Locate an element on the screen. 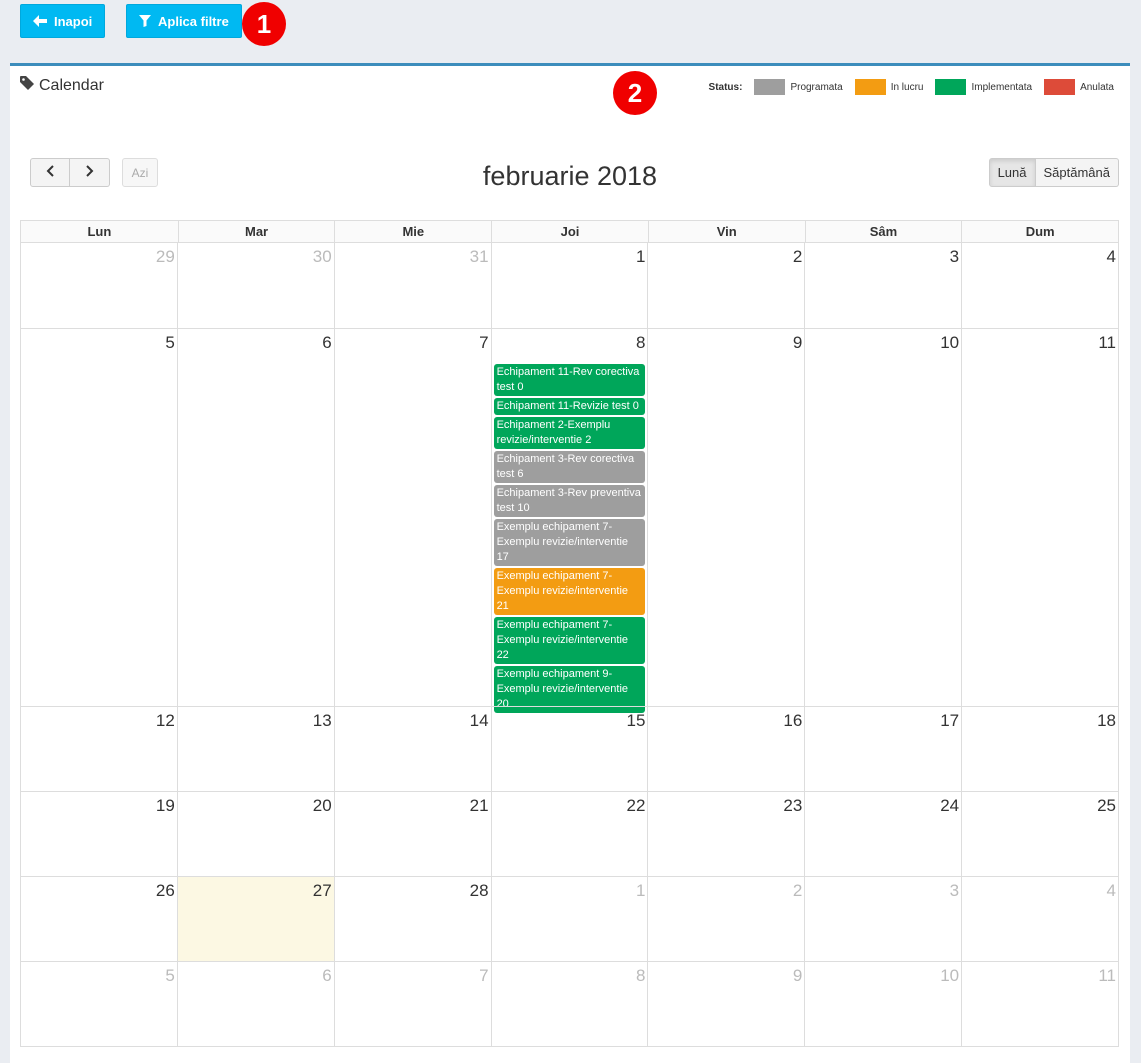  weekday-vin: Vin is located at coordinates (726, 231).